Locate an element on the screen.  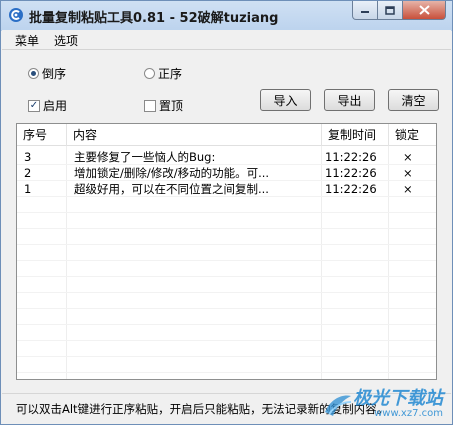
menu-bar: 菜单 选项 is located at coordinates (226, 40).